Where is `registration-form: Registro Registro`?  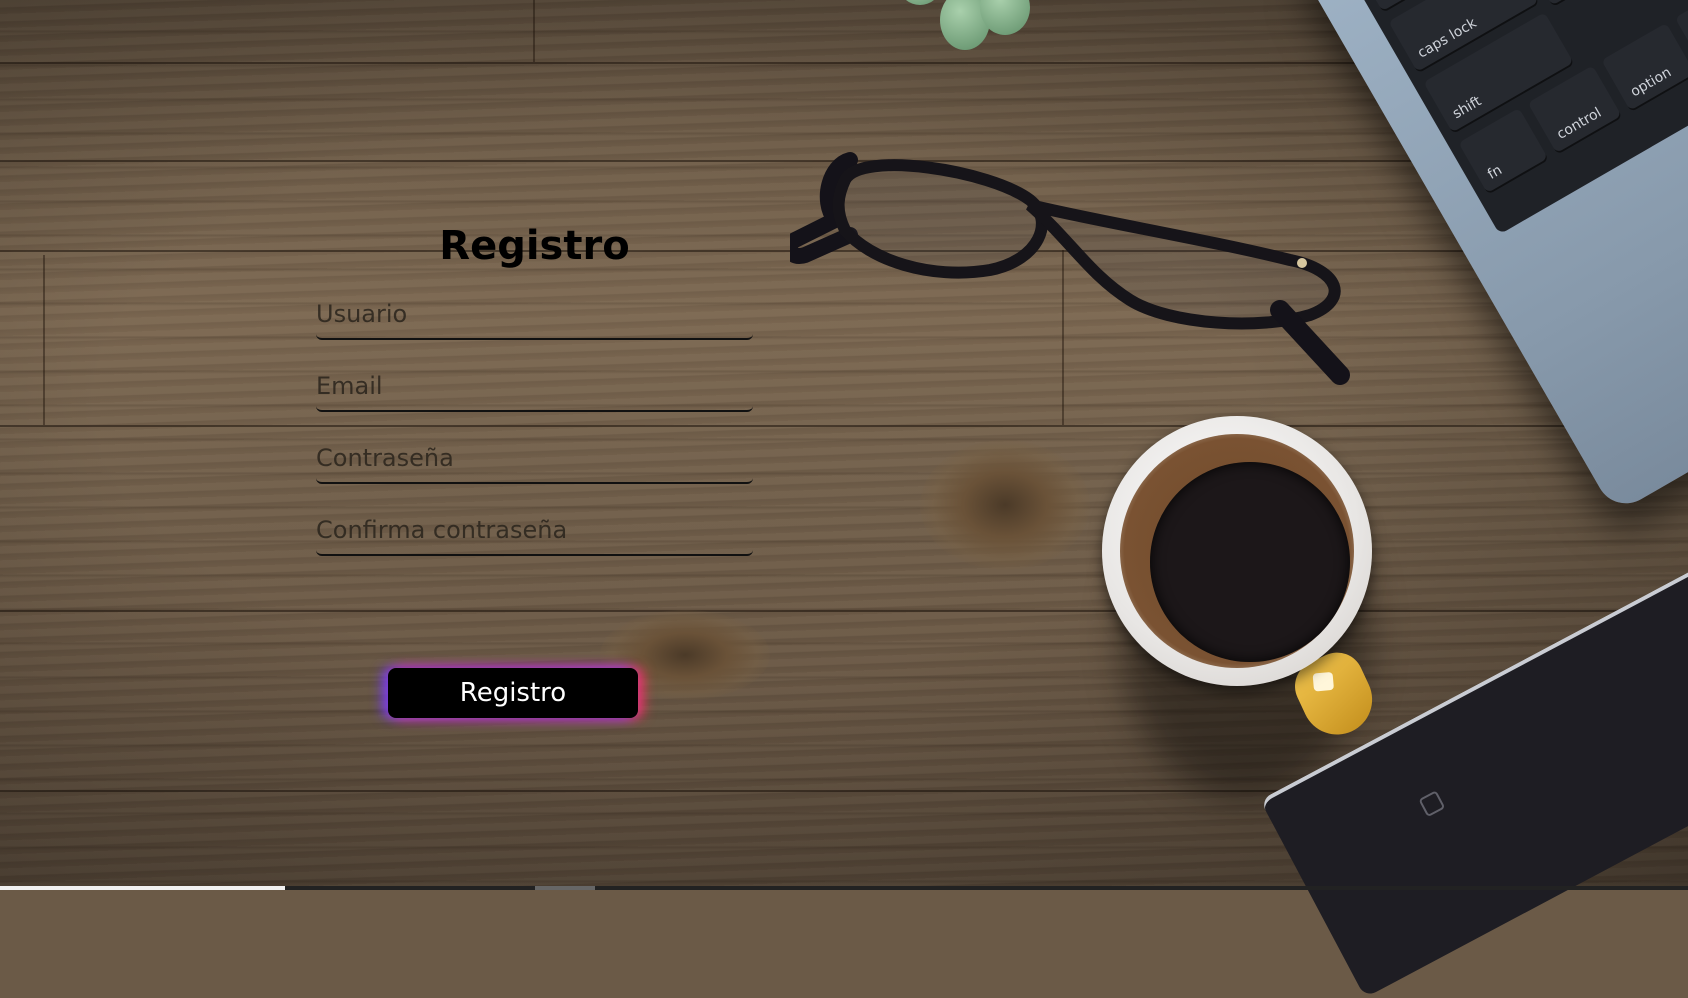
registration-form: Registro Registro is located at coordinates (534, 469).